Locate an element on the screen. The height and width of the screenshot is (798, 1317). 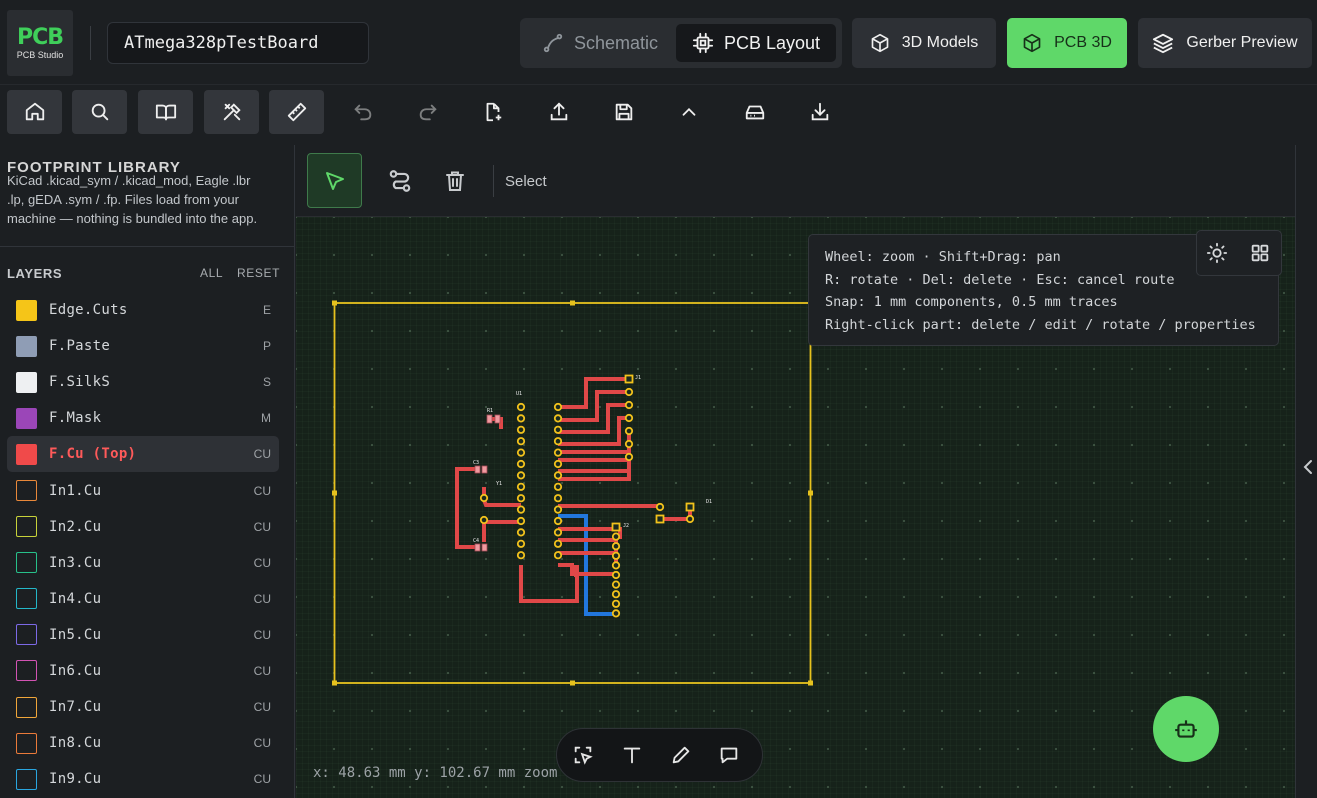
layer-item: In9.Cu CU is located at coordinates (143, 779).